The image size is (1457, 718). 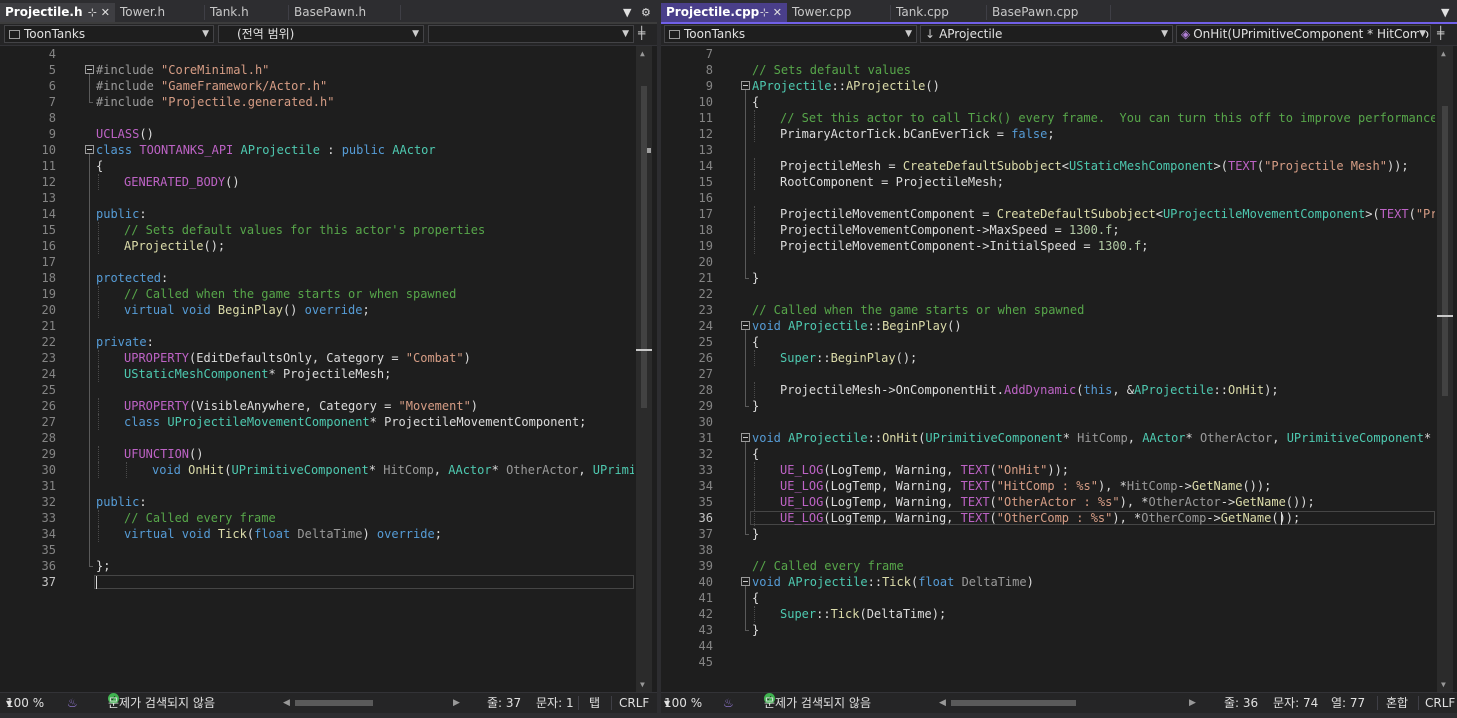 I want to click on code-line: 15 RootComponent = ProjectileMesh;, so click(x=1048, y=182).